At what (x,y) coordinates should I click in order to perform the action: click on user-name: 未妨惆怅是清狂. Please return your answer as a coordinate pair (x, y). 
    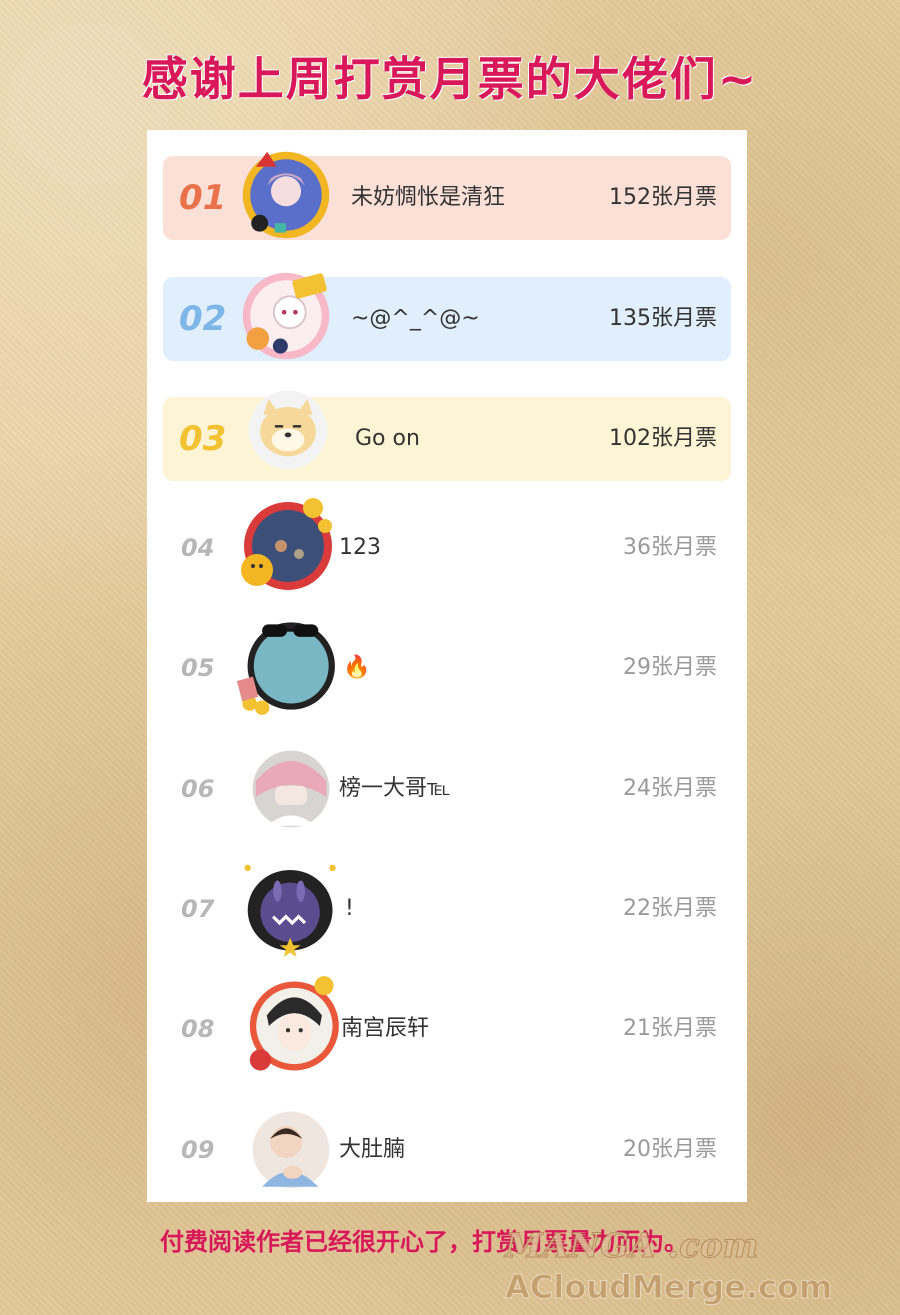
    Looking at the image, I should click on (428, 197).